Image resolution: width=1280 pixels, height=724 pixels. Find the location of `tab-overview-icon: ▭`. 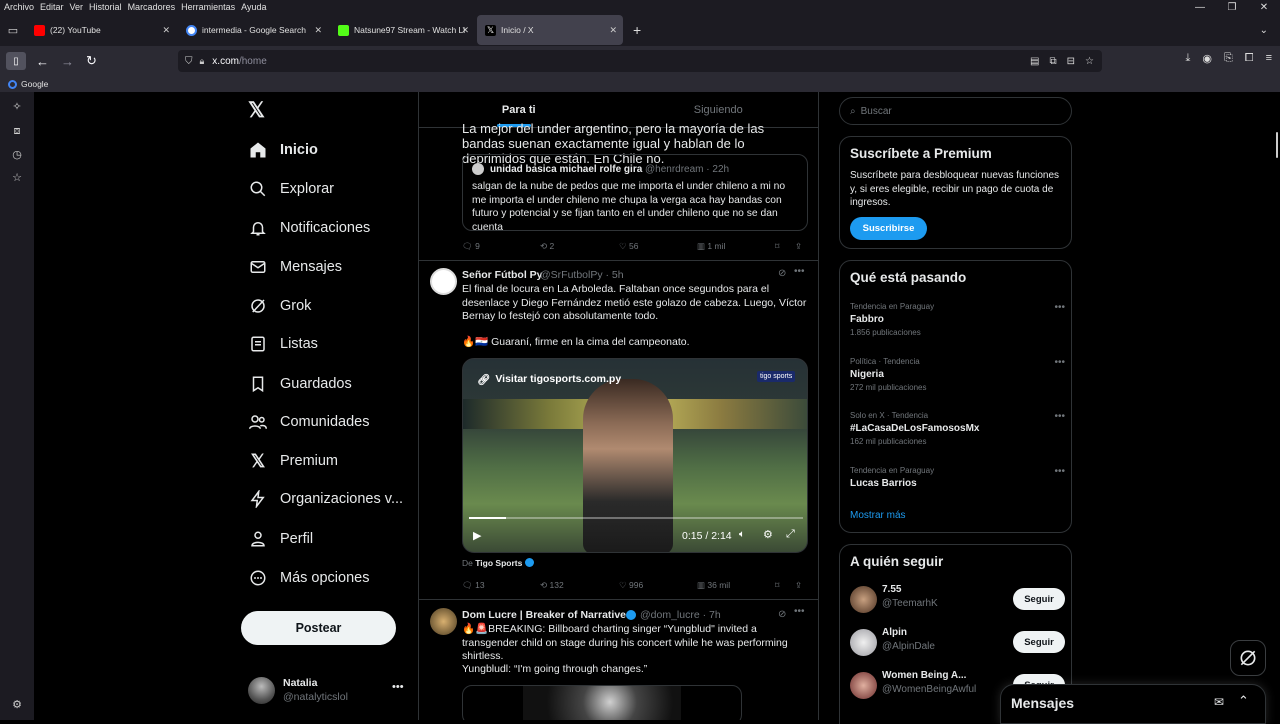

tab-overview-icon: ▭ is located at coordinates (13, 30).